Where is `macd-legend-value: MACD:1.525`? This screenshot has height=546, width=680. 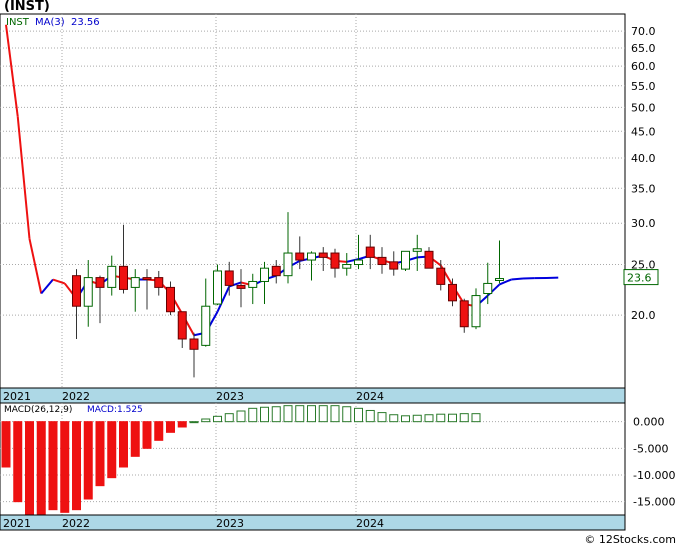 macd-legend-value: MACD:1.525 is located at coordinates (115, 410).